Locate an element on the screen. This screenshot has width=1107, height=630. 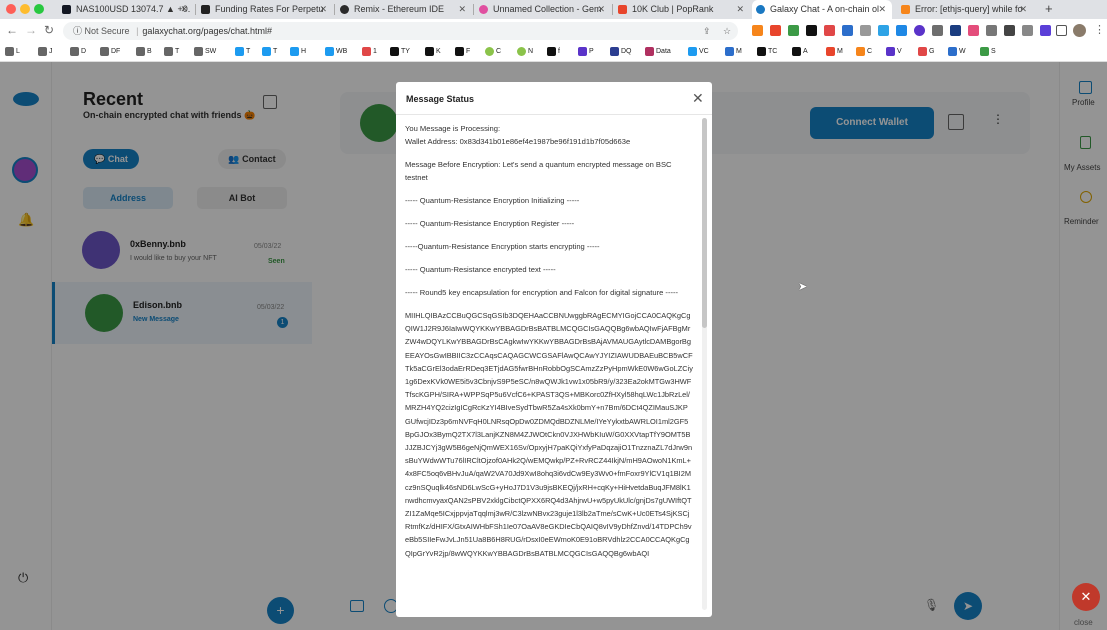
bookmark-item: TY is located at coordinates (400, 52).